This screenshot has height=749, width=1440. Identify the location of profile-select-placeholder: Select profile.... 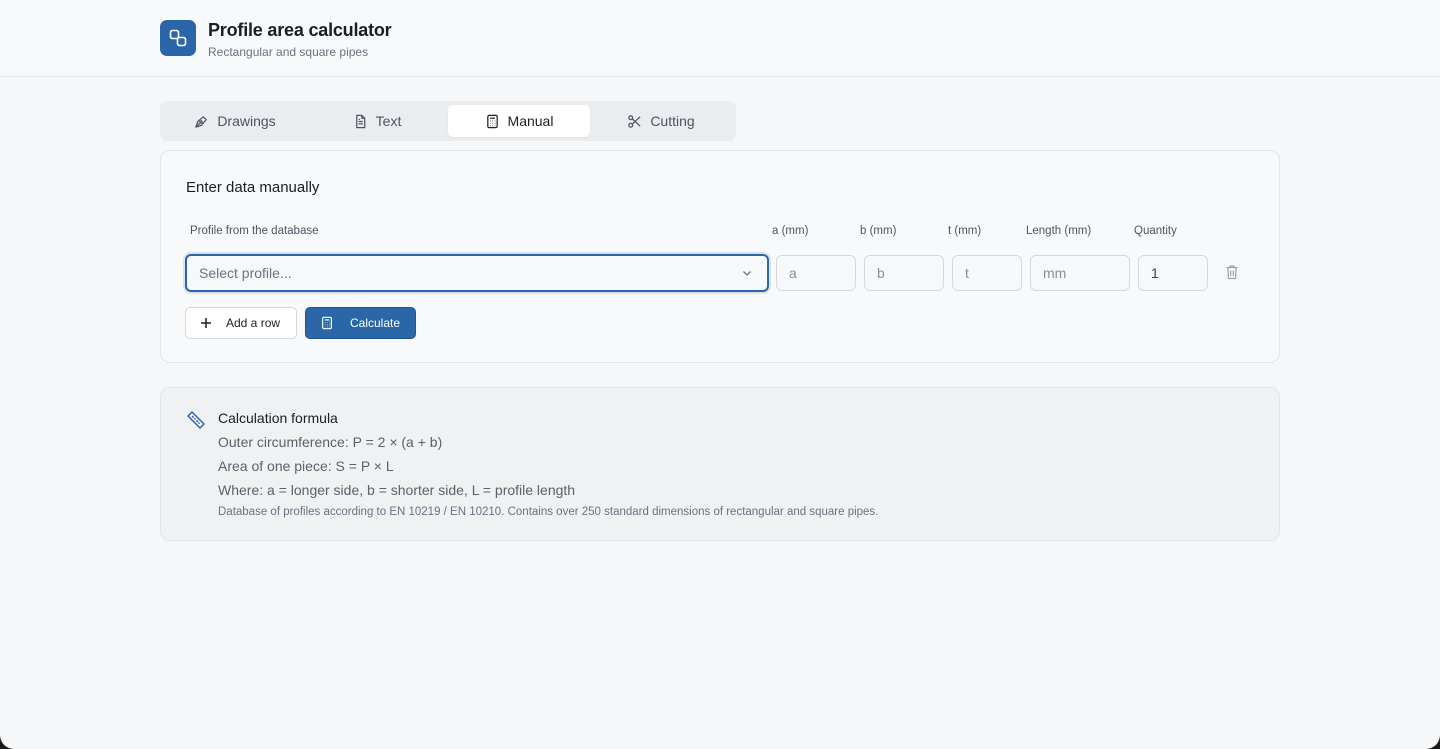
(245, 273).